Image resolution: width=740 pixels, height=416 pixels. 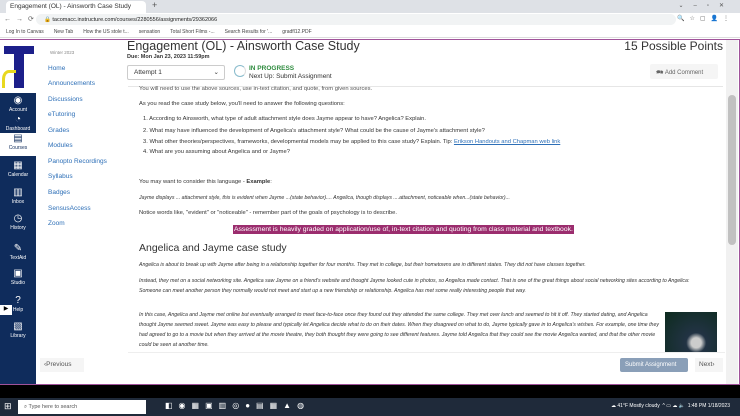 What do you see at coordinates (149, 32) in the screenshot?
I see `bookmark: sensation` at bounding box center [149, 32].